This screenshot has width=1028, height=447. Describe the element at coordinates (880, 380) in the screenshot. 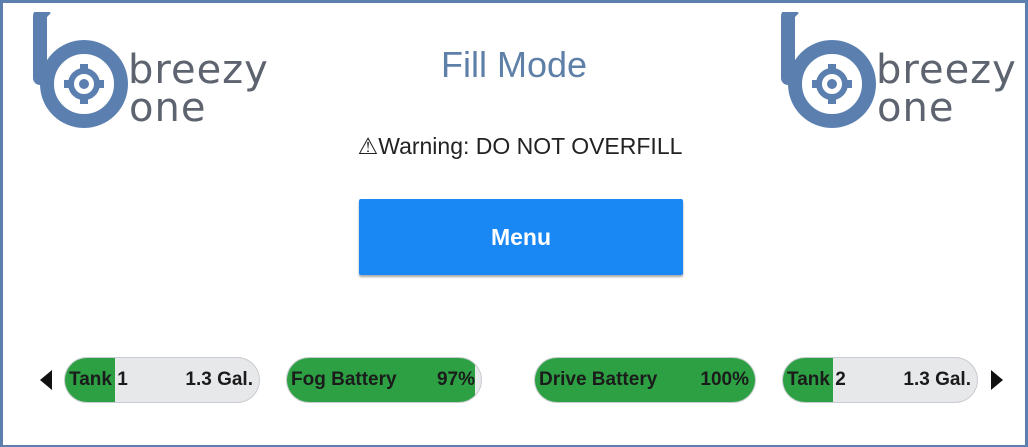

I see `gauge-tank-2: Tank 2 1.3 Gal.` at that location.